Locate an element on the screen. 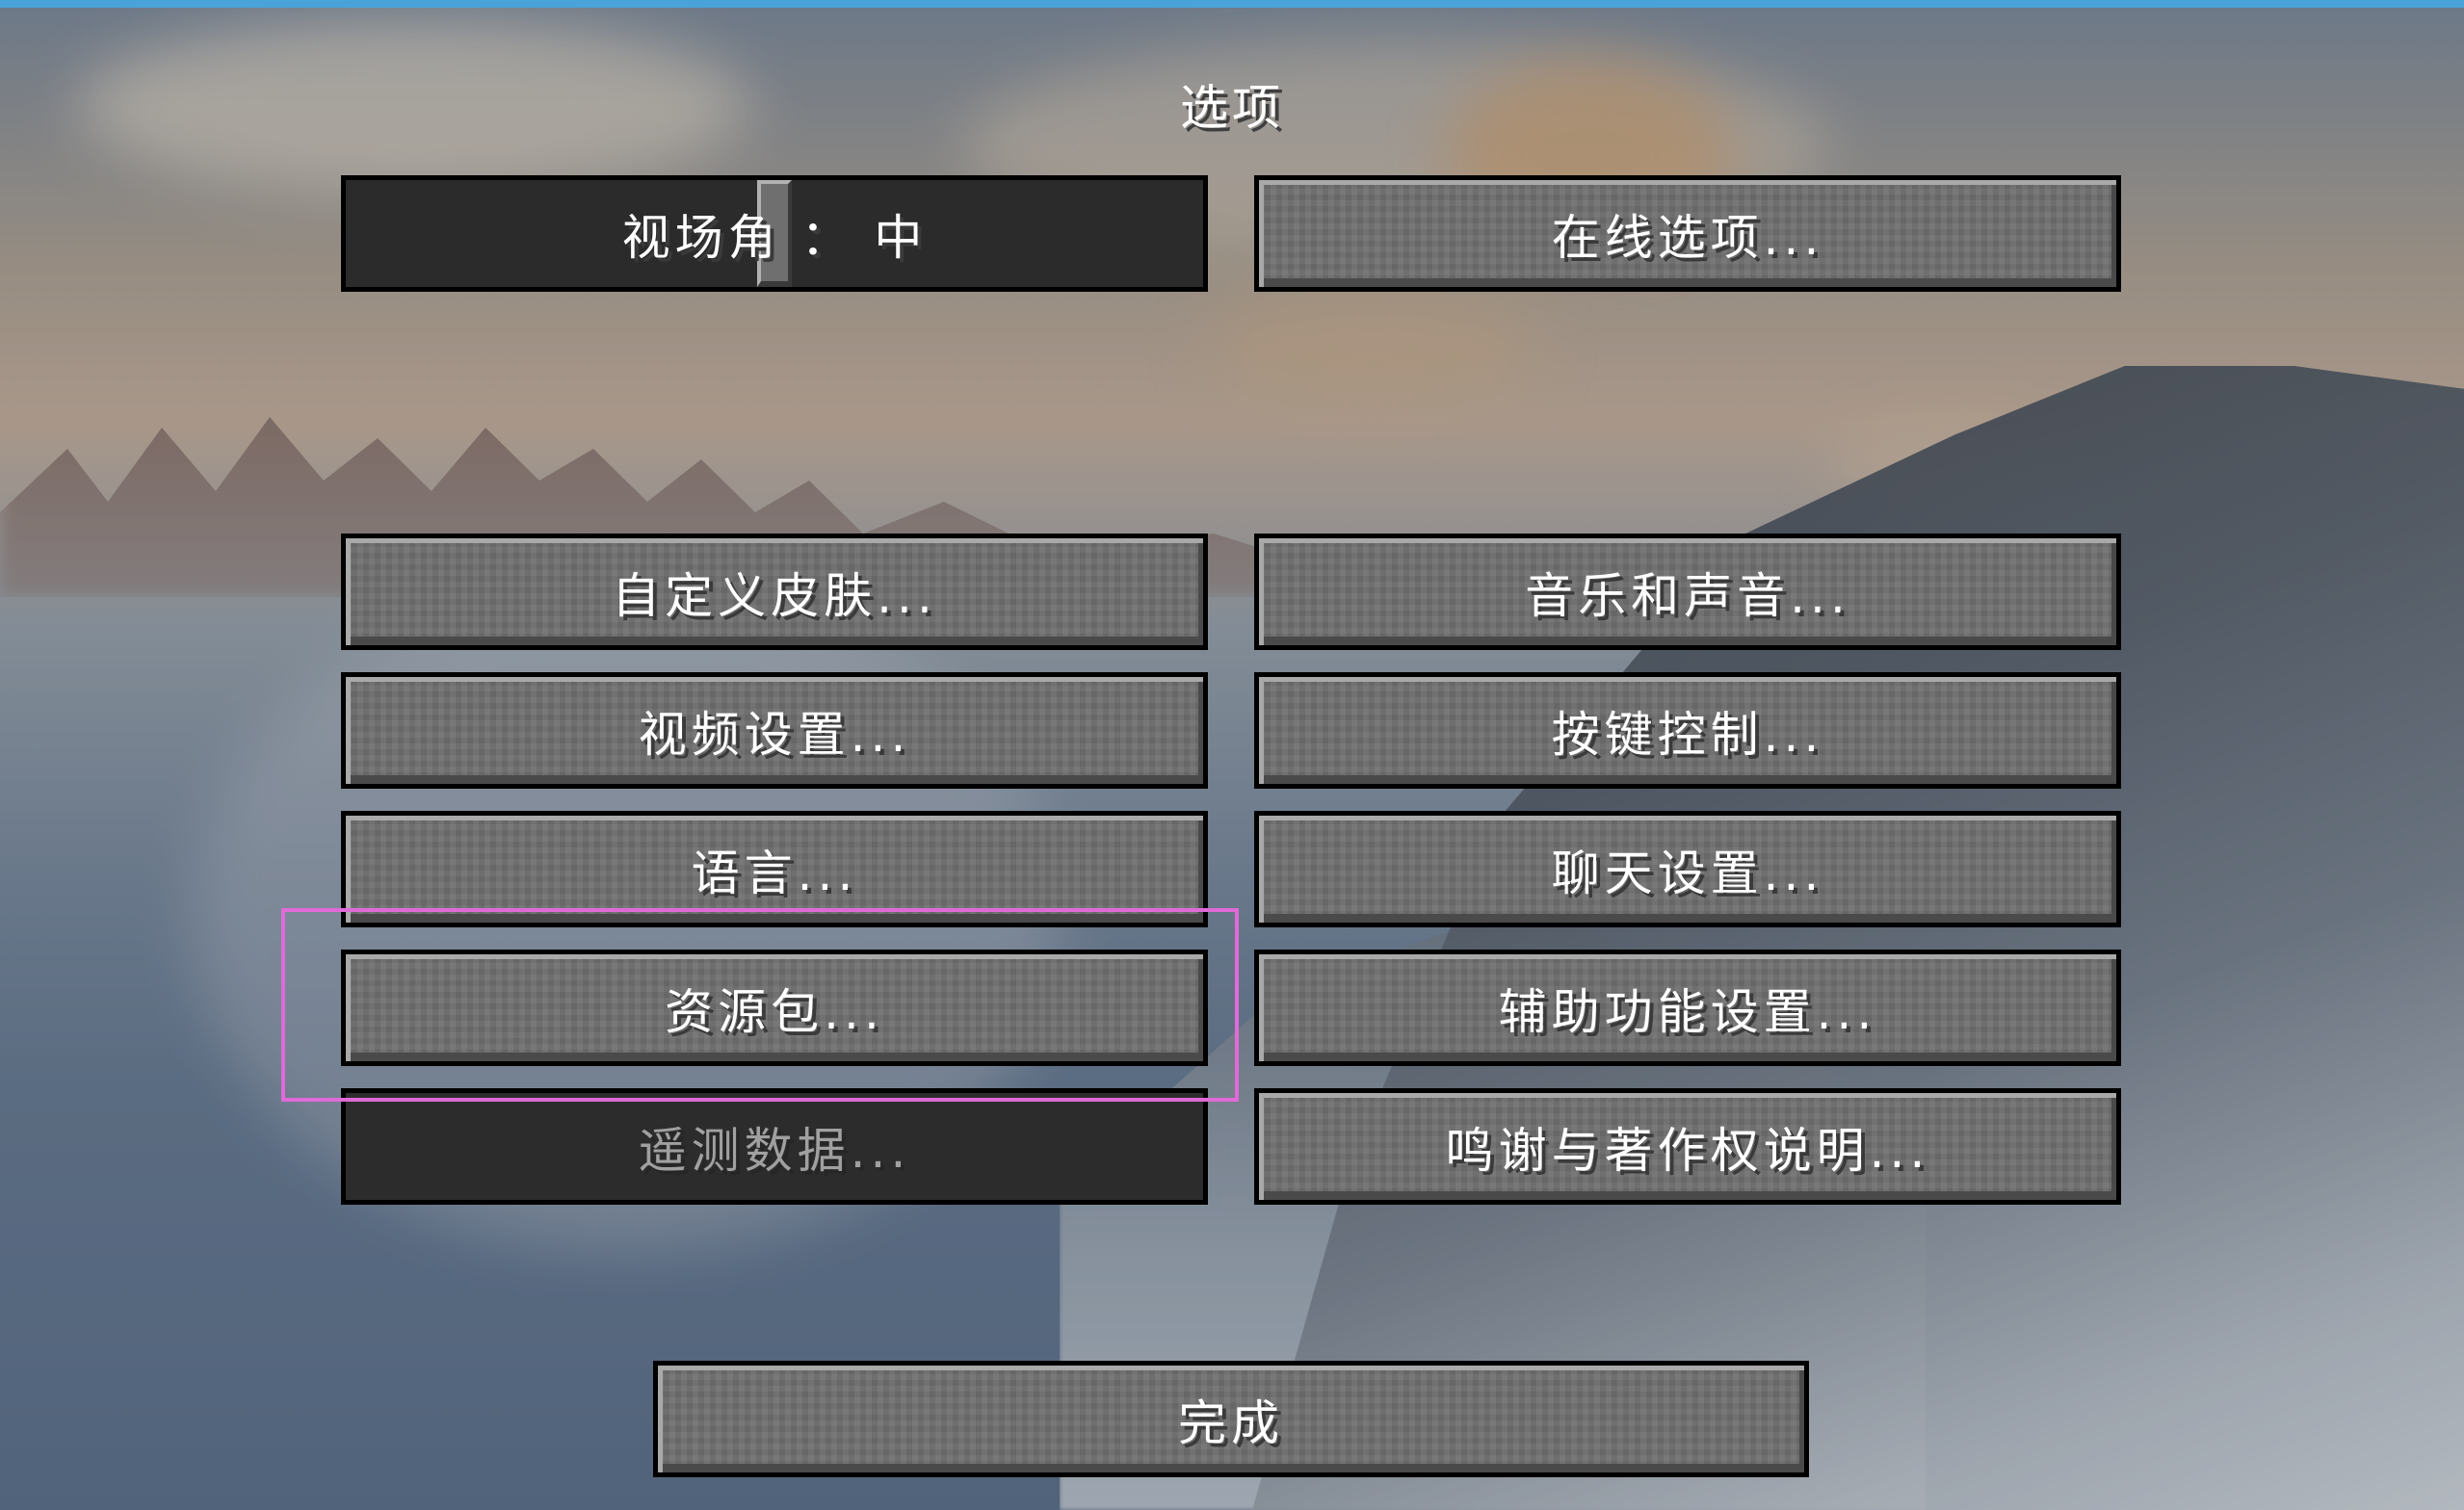  window-top-border is located at coordinates (1232, 4).